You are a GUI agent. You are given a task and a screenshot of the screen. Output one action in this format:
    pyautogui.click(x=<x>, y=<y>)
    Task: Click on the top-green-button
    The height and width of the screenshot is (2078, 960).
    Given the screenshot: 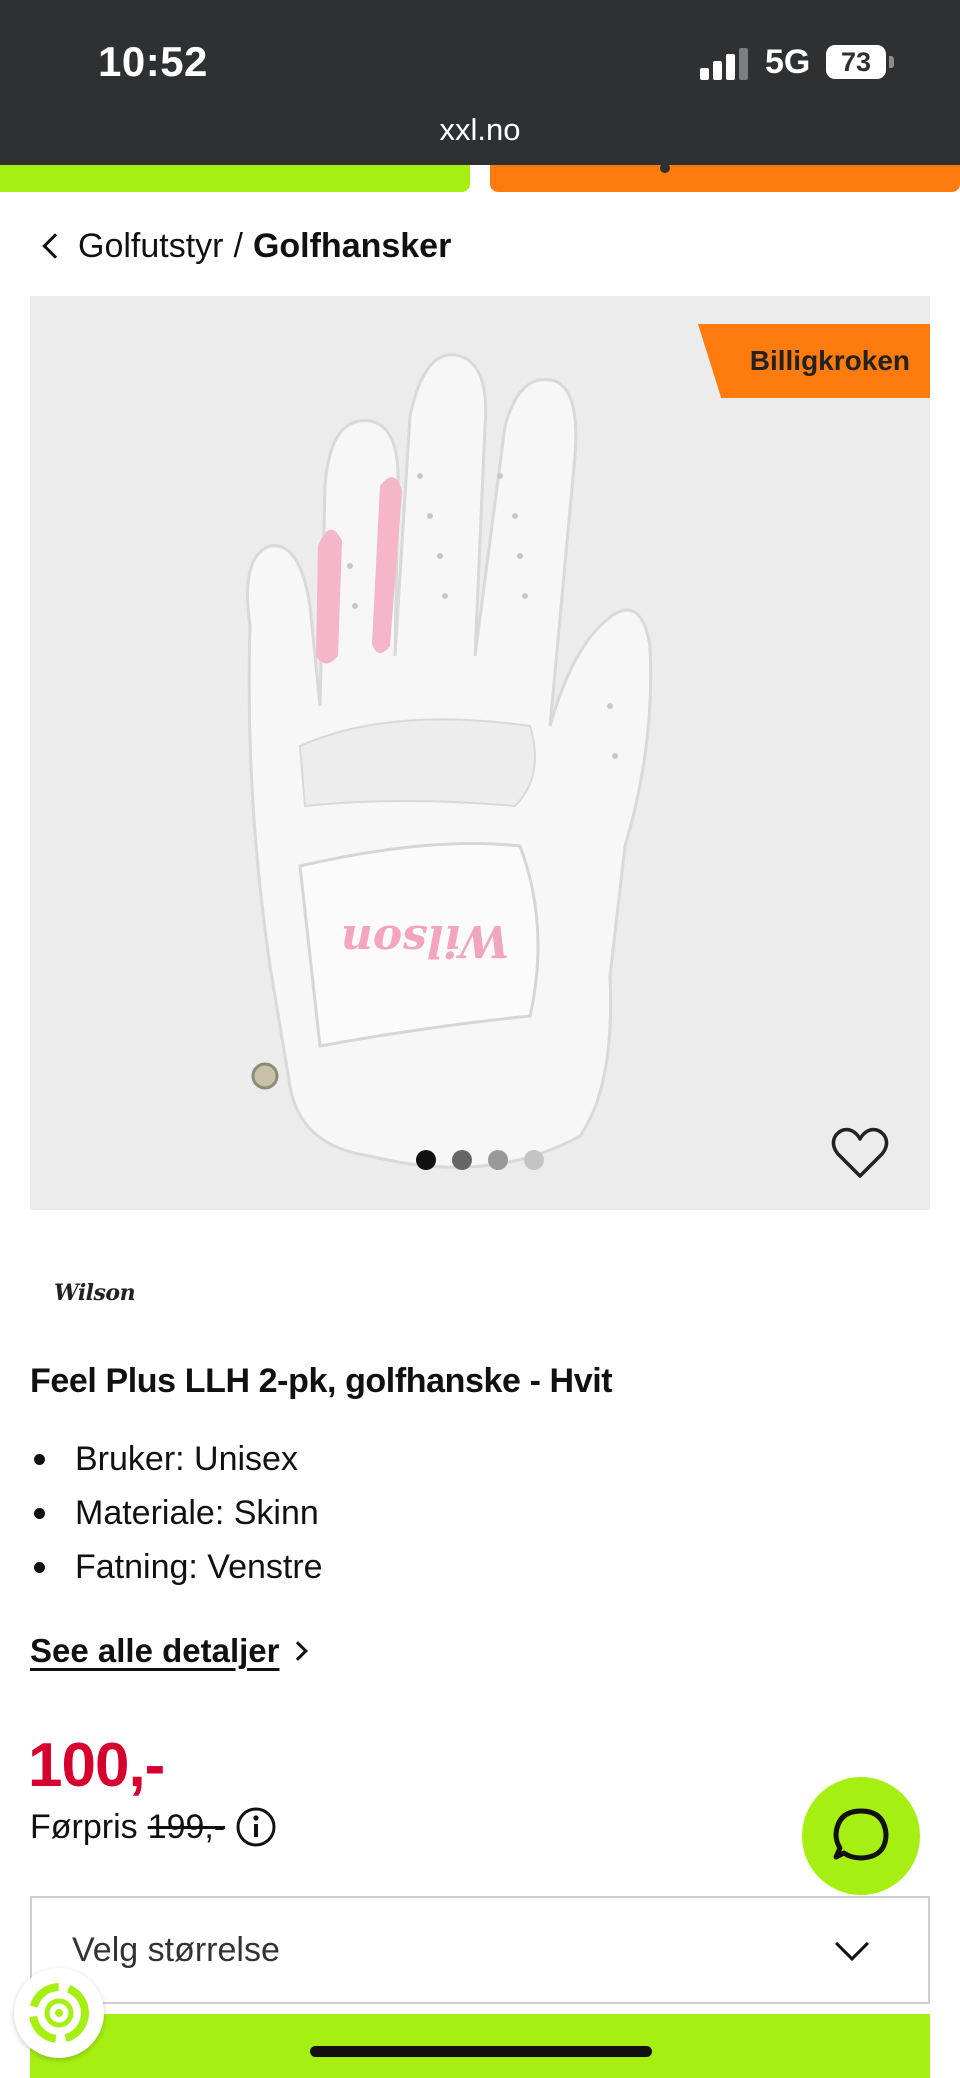 What is the action you would take?
    pyautogui.click(x=235, y=178)
    